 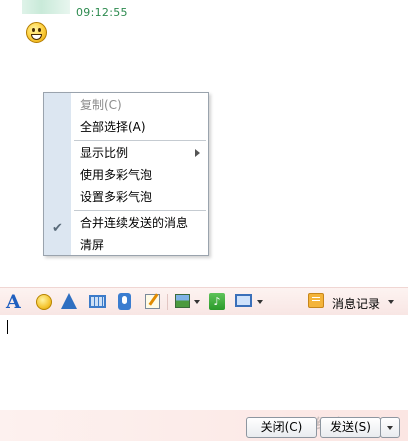 What do you see at coordinates (140, 127) in the screenshot?
I see `menu-item-select-all: 全部选择(A)` at bounding box center [140, 127].